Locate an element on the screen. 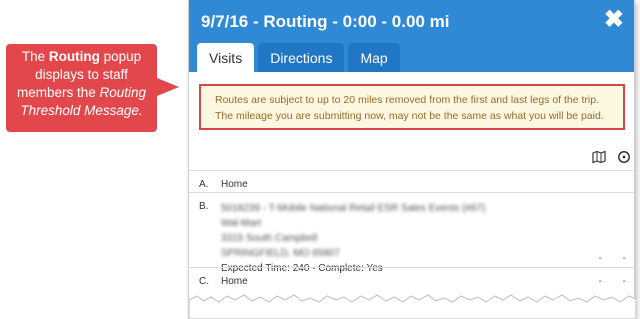 The width and height of the screenshot is (640, 319). callout-text-pre: The is located at coordinates (35, 56).